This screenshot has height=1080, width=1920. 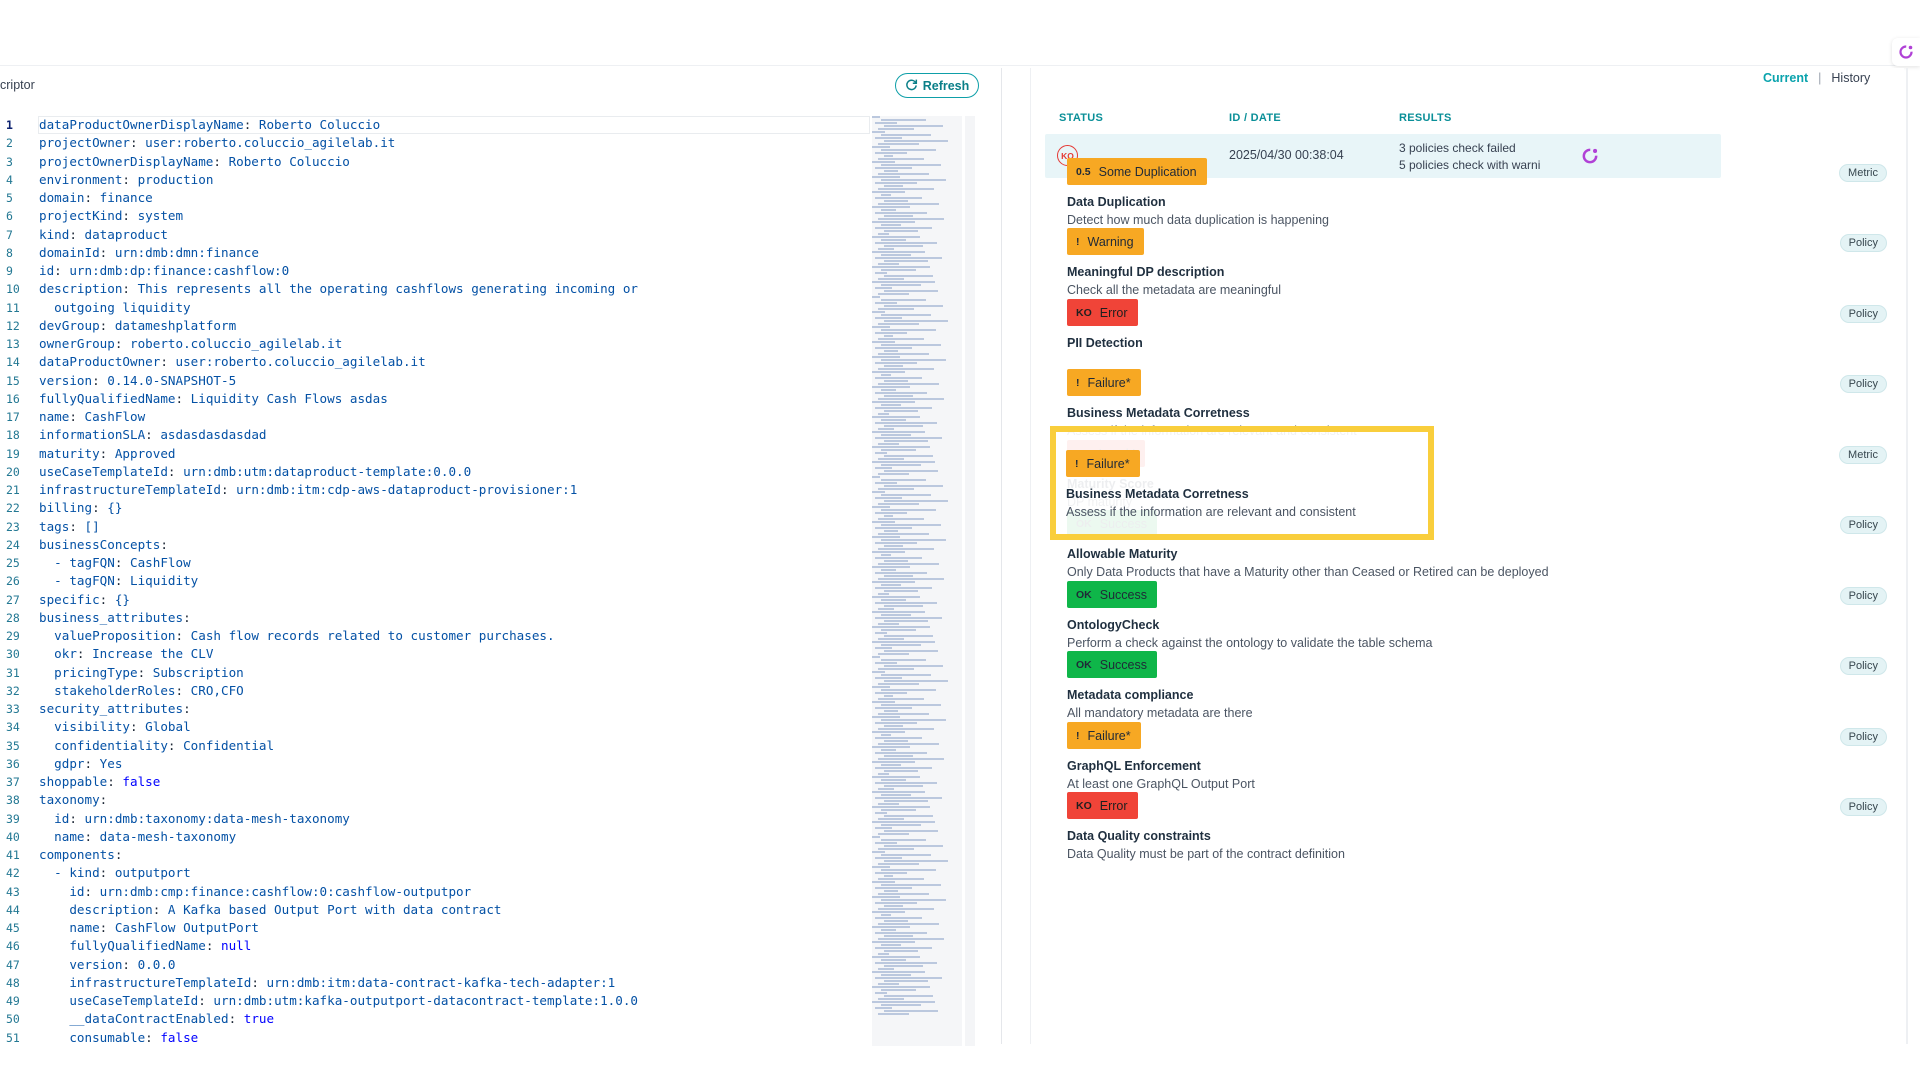 I want to click on yaml-value: {}, so click(x=115, y=508).